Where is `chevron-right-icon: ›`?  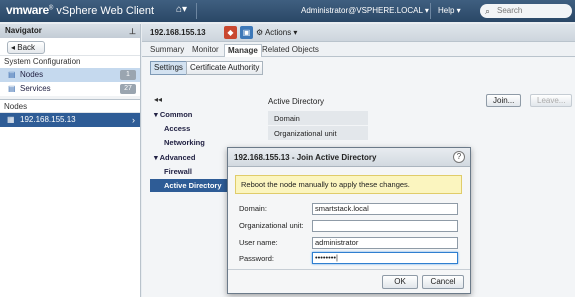
chevron-right-icon: › is located at coordinates (133, 120).